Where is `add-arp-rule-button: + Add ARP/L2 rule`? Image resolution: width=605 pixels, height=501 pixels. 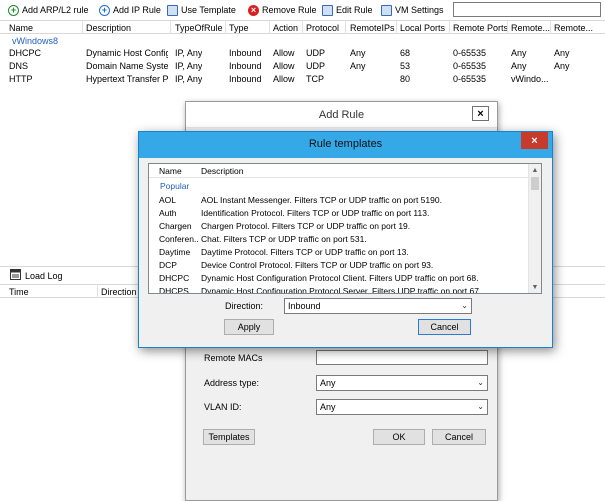 add-arp-rule-button: + Add ARP/L2 rule is located at coordinates (48, 10).